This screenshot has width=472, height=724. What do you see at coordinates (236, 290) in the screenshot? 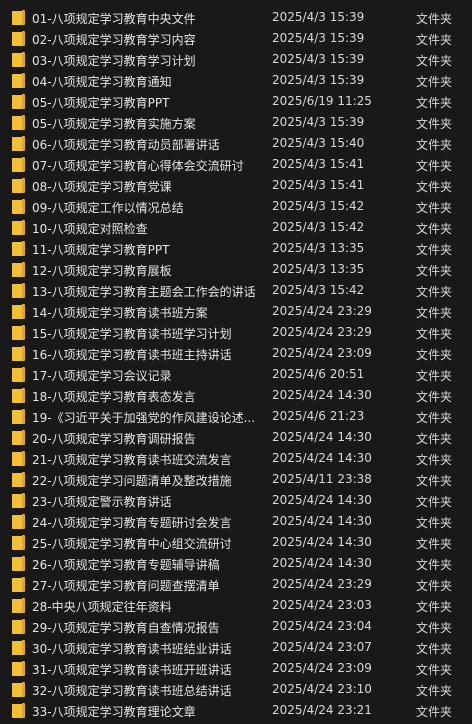
I see `file-row: 13-八项规定学习教育主题会工作会的讲话 2025/4/3 15:42 文件夹` at bounding box center [236, 290].